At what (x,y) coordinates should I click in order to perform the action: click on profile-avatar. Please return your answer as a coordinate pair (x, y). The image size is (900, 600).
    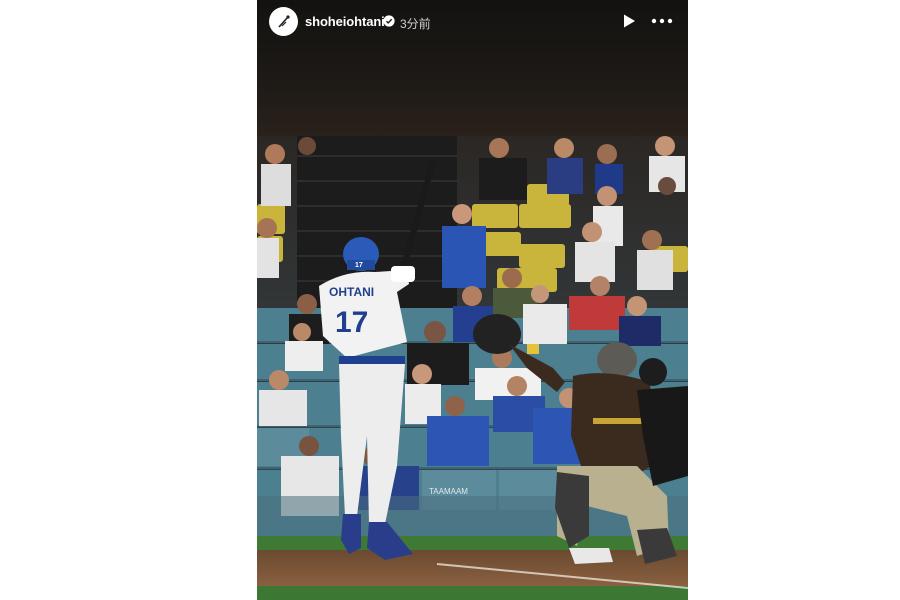
    Looking at the image, I should click on (283, 21).